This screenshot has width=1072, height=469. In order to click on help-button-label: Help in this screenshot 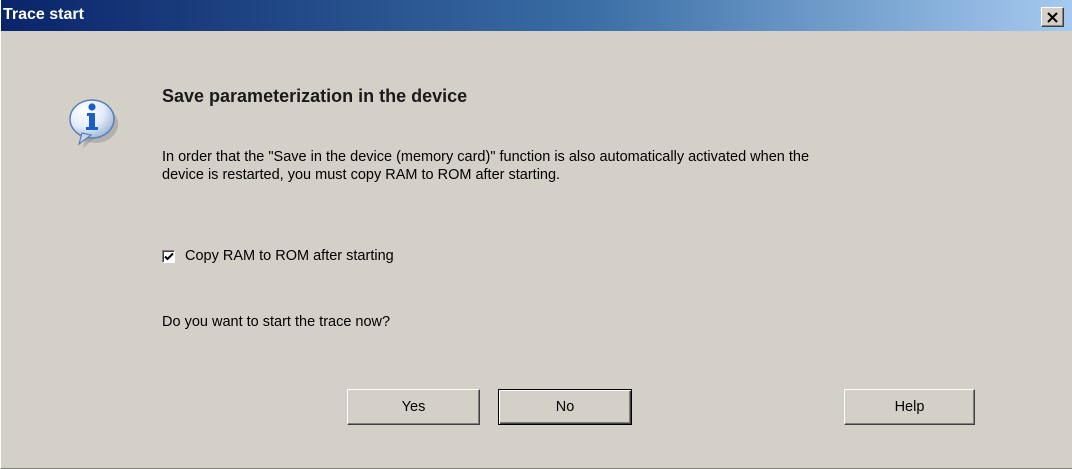, I will do `click(909, 407)`.